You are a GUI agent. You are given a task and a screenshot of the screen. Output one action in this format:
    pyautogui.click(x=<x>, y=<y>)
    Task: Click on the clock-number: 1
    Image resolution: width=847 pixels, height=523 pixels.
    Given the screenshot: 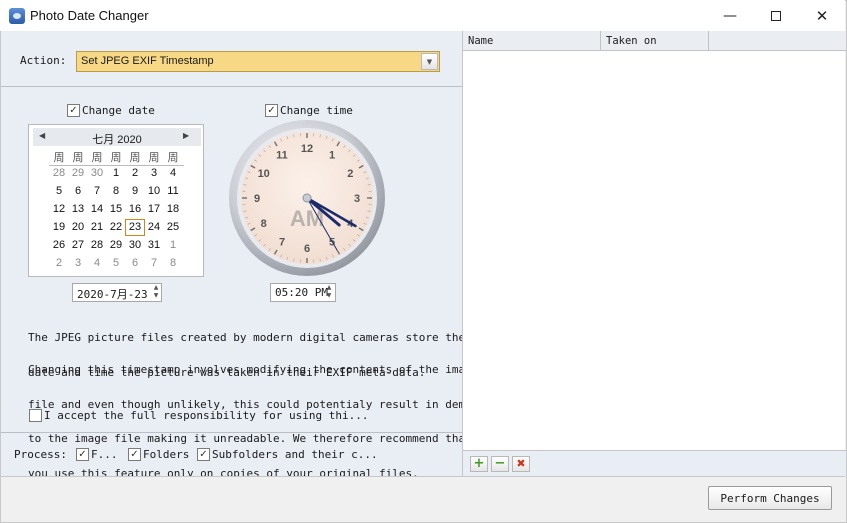 What is the action you would take?
    pyautogui.click(x=332, y=156)
    